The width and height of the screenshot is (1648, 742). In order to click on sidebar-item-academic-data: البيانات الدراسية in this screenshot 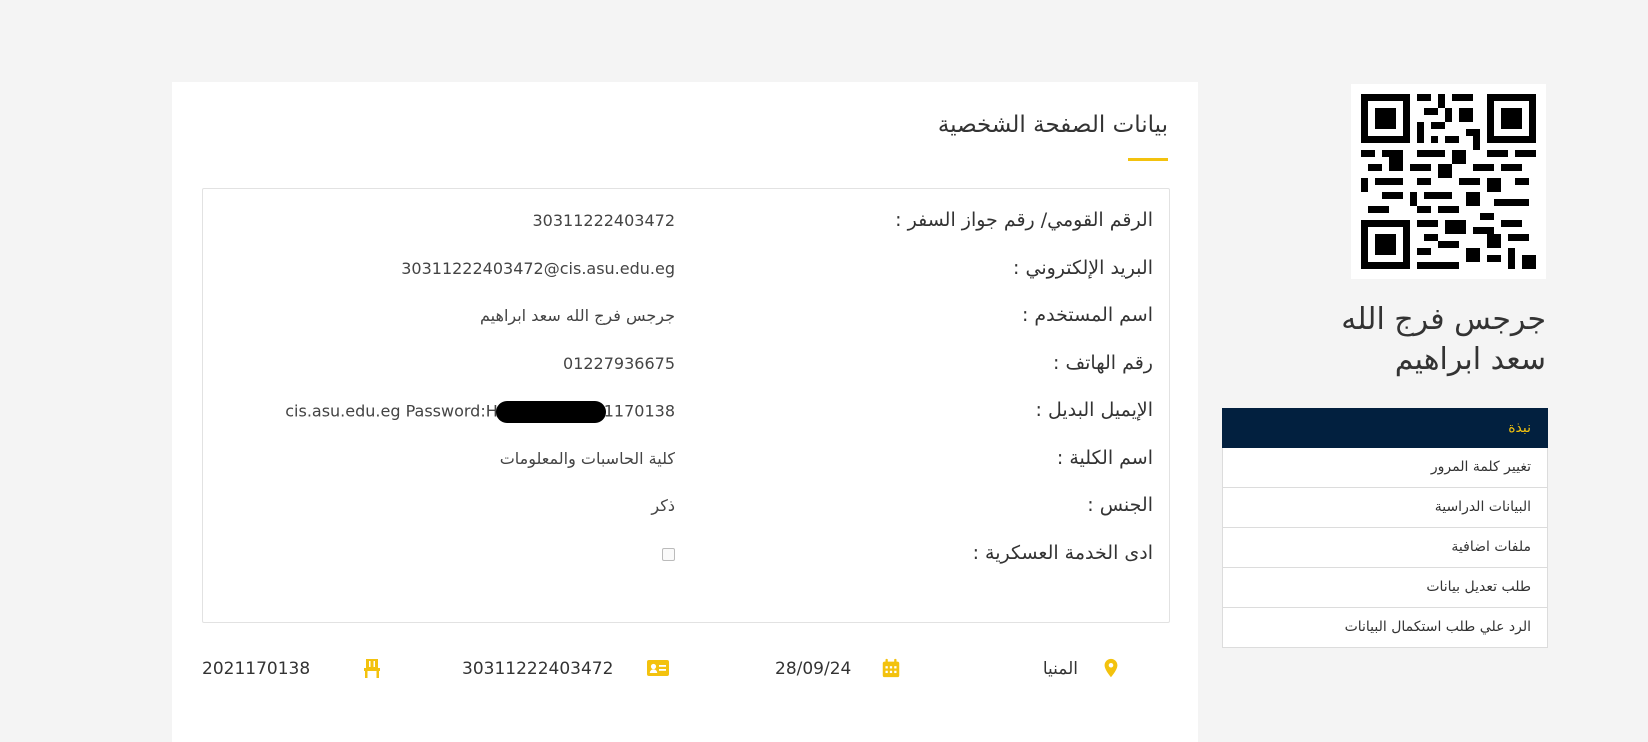, I will do `click(1385, 508)`.